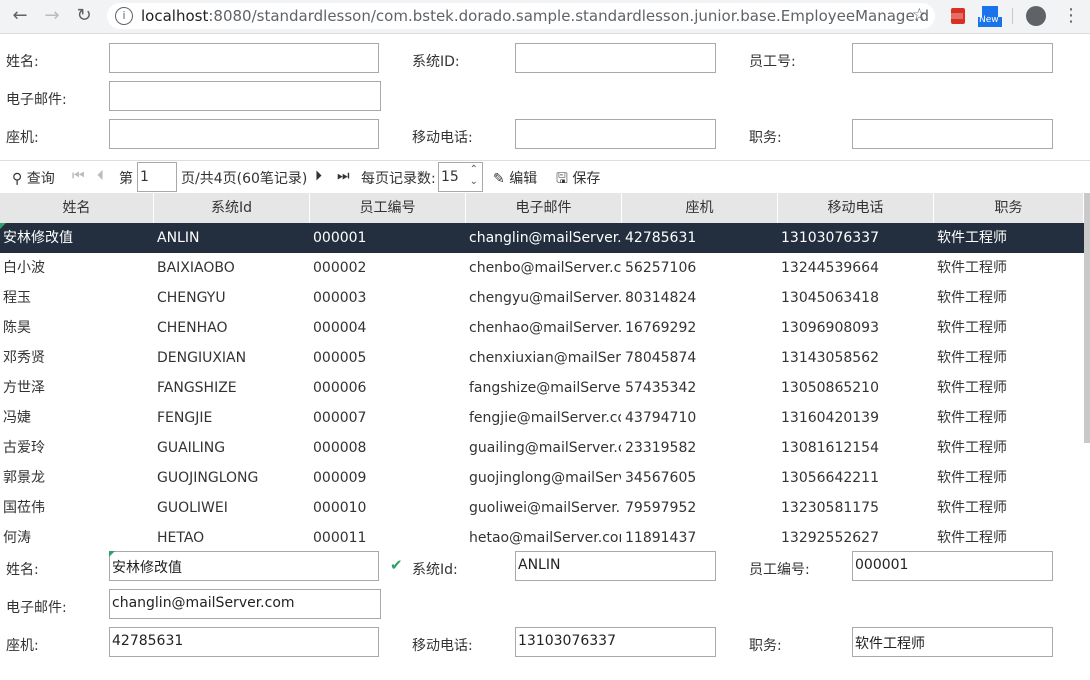 The height and width of the screenshot is (680, 1090). Describe the element at coordinates (615, 566) in the screenshot. I see `detail-sysid-input: ANLIN` at that location.